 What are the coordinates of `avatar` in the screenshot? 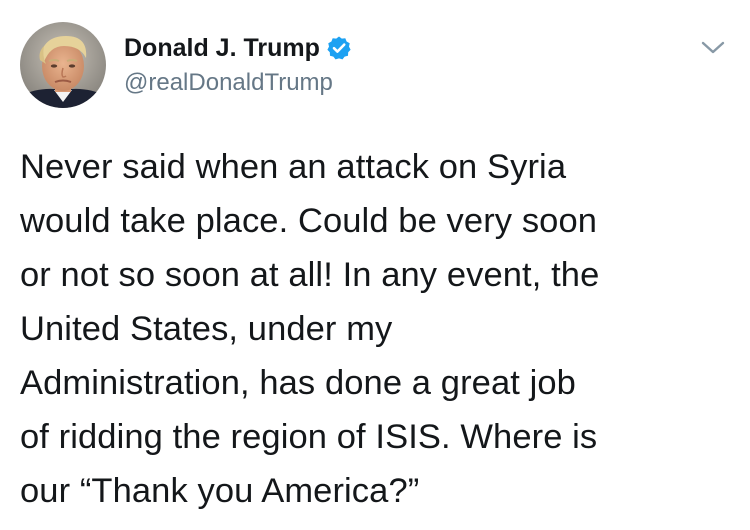 It's located at (63, 65).